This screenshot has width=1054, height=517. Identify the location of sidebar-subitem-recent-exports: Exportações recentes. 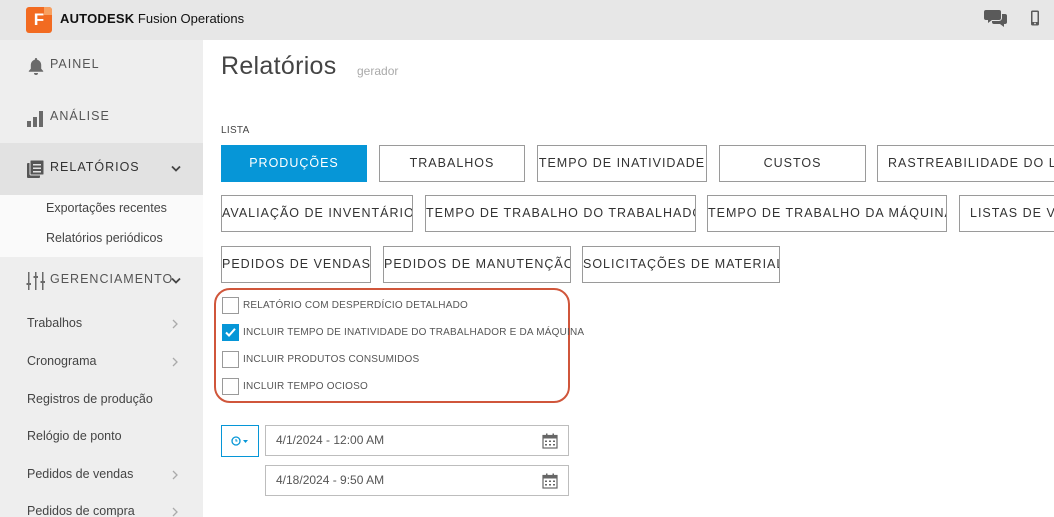
(106, 208).